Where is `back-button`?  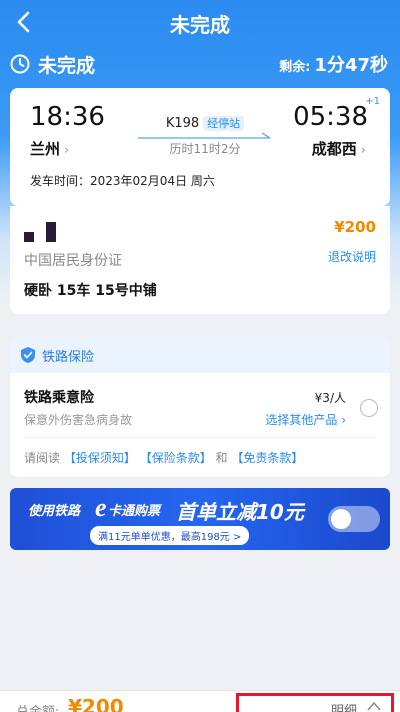
back-button is located at coordinates (24, 22).